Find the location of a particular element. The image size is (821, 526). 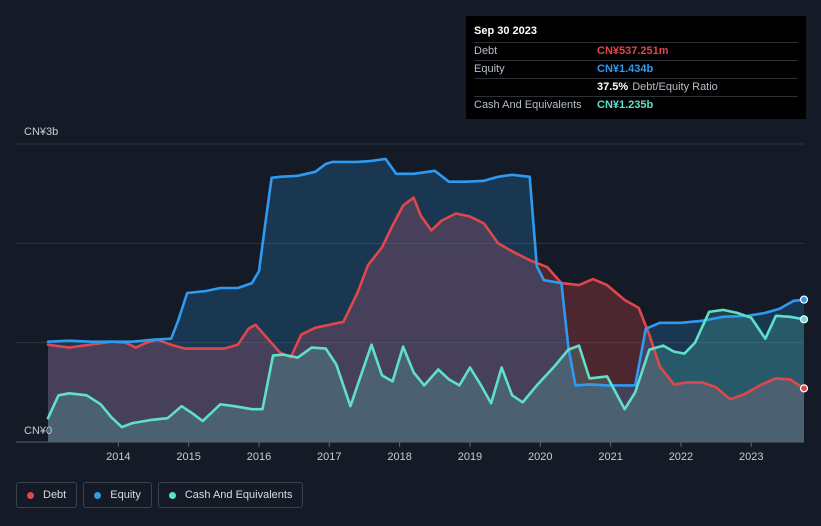

tooltip-date: Sep 30 2023 is located at coordinates (505, 31).